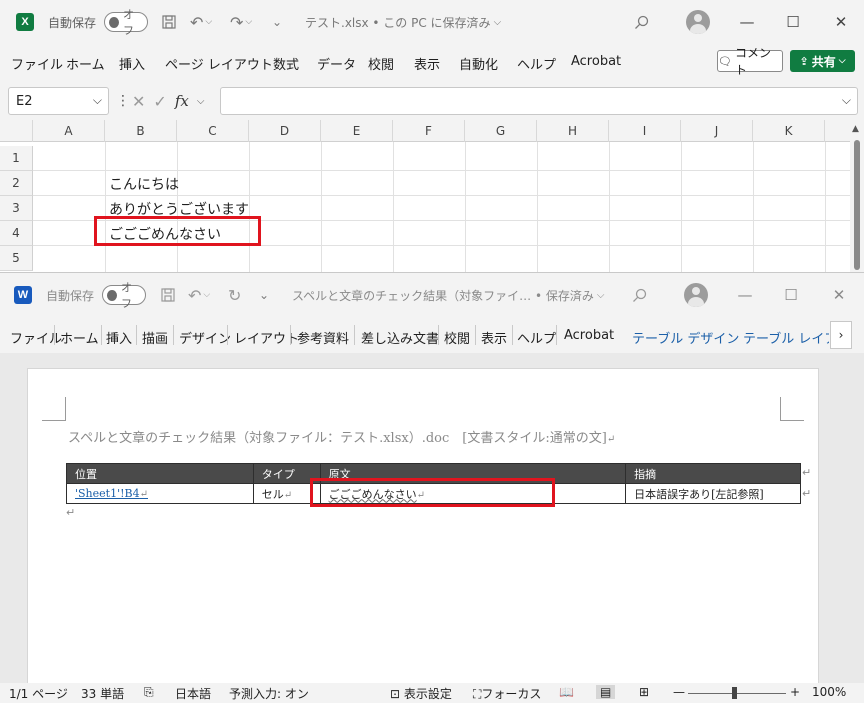 This screenshot has width=864, height=703. Describe the element at coordinates (219, 63) in the screenshot. I see `tab-page-layout: ページ レイアウト` at that location.